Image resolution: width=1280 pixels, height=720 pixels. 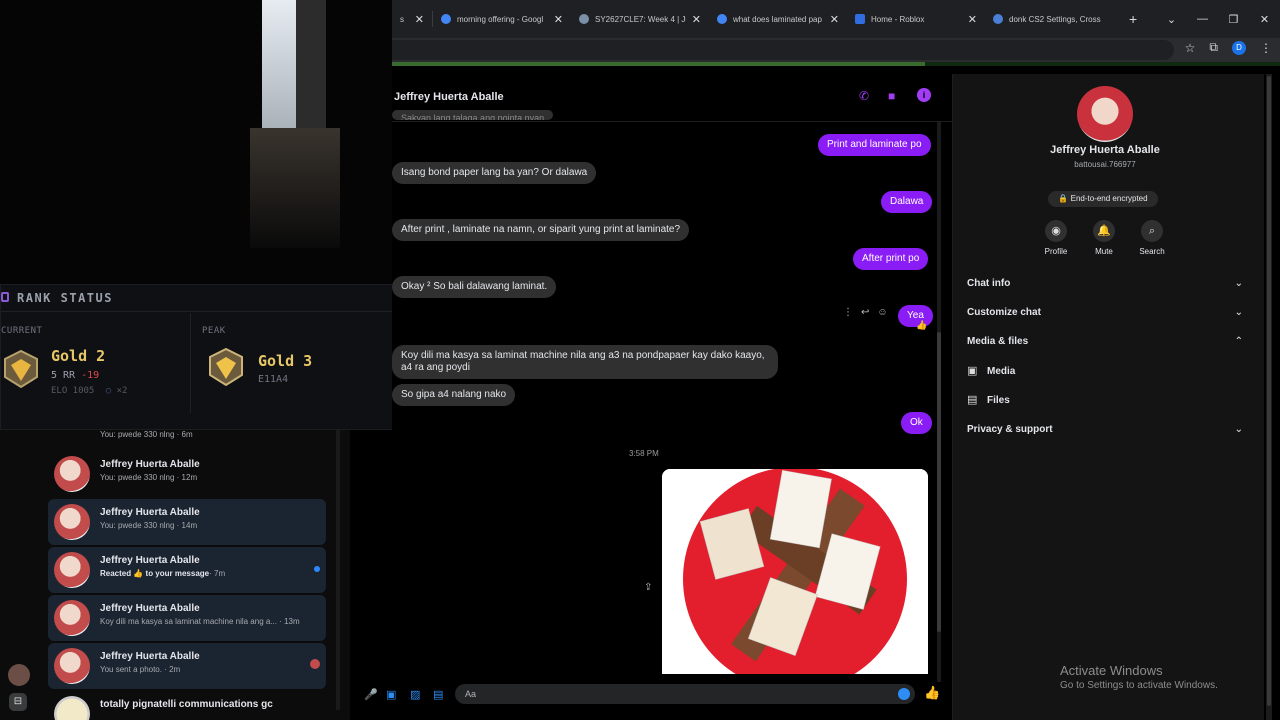 What do you see at coordinates (1105, 346) in the screenshot?
I see `section-media-files: Media & files ⌃` at bounding box center [1105, 346].